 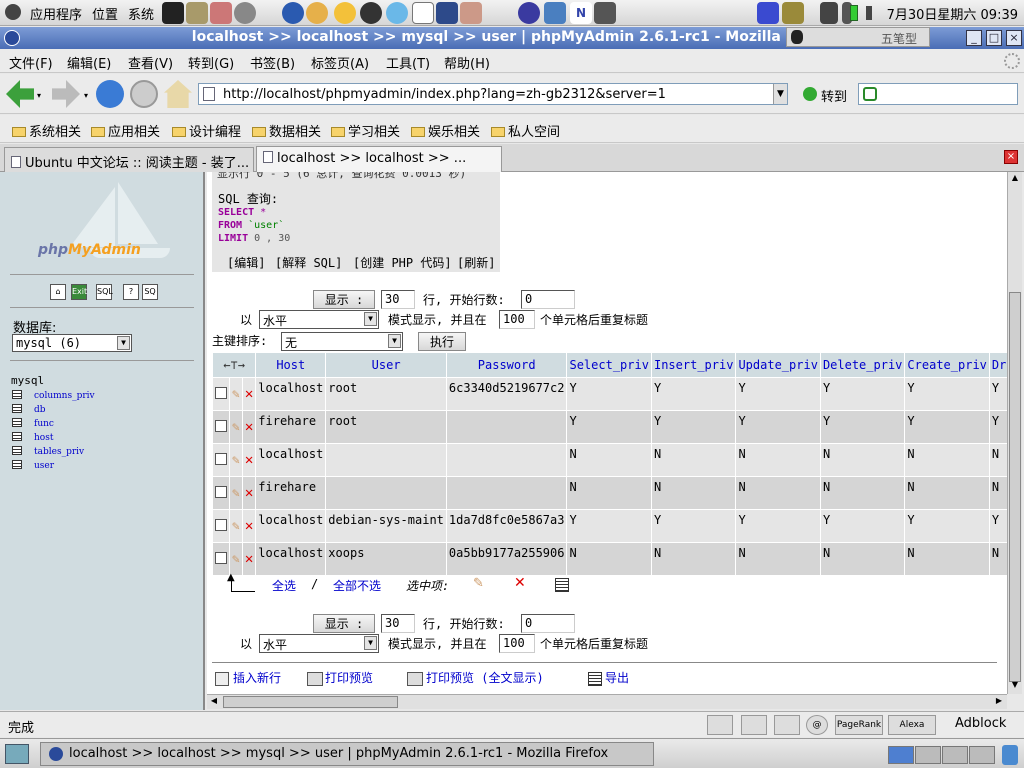 I want to click on column-header-host: Host, so click(x=291, y=365).